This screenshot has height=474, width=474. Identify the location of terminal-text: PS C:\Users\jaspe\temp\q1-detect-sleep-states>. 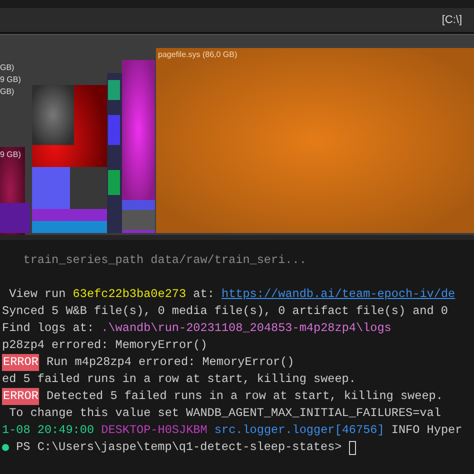
(179, 447).